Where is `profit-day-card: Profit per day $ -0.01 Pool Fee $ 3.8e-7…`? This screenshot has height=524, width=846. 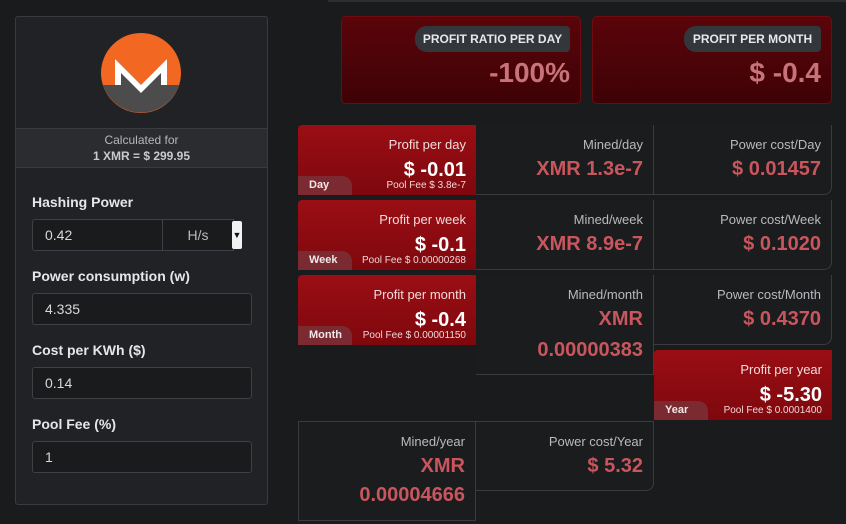 profit-day-card: Profit per day $ -0.01 Pool Fee $ 3.8e-7… is located at coordinates (387, 160).